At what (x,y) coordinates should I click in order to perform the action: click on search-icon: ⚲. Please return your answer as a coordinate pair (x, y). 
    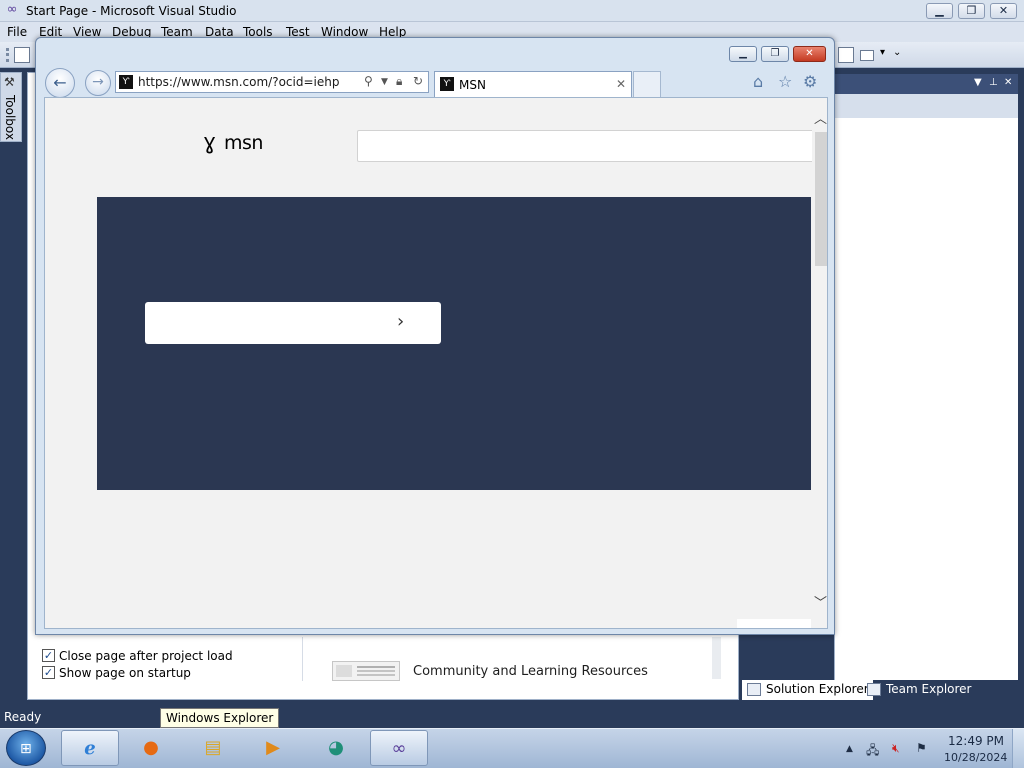
    Looking at the image, I should click on (368, 81).